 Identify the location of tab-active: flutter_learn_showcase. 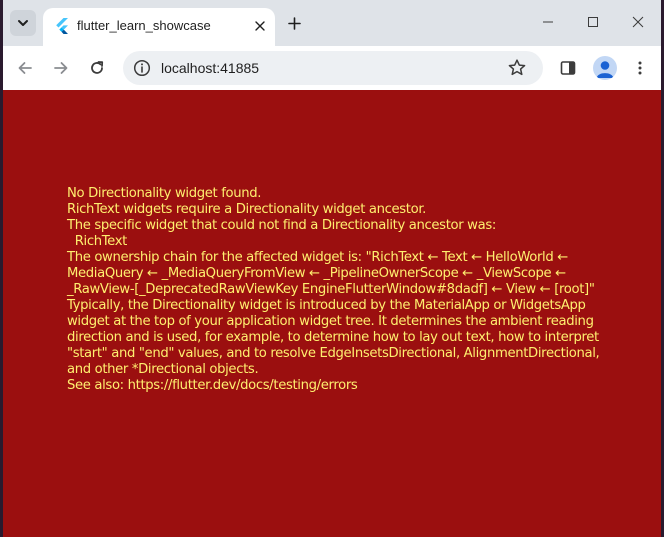
(159, 27).